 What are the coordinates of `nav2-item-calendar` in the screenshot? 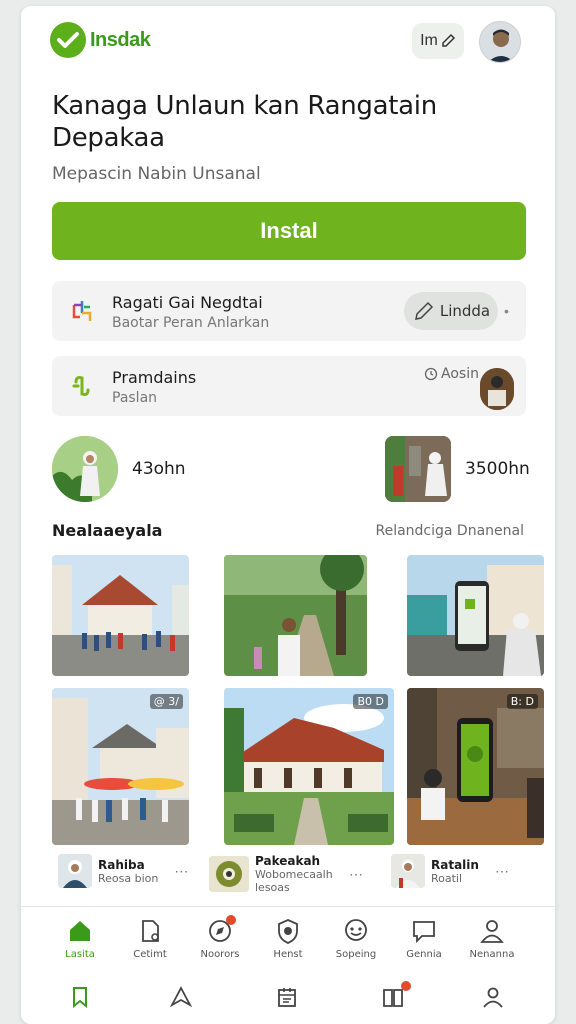 It's located at (287, 997).